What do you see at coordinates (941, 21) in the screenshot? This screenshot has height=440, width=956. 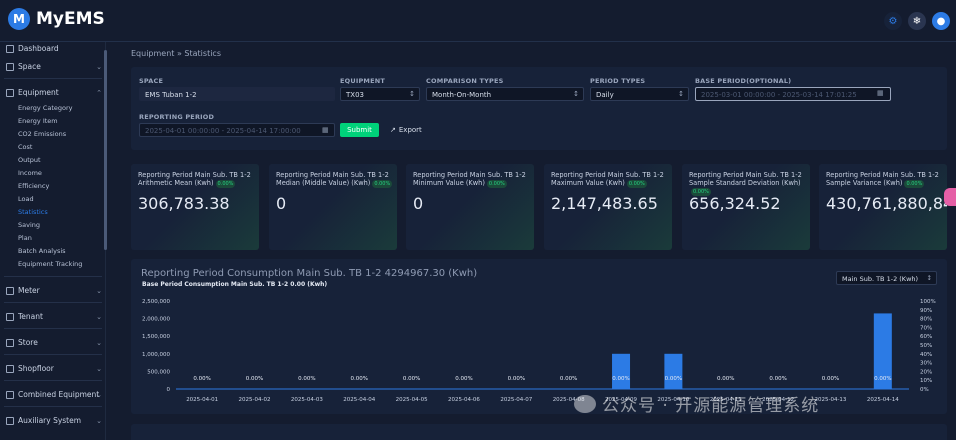 I see `user-avatar-icon: ●` at bounding box center [941, 21].